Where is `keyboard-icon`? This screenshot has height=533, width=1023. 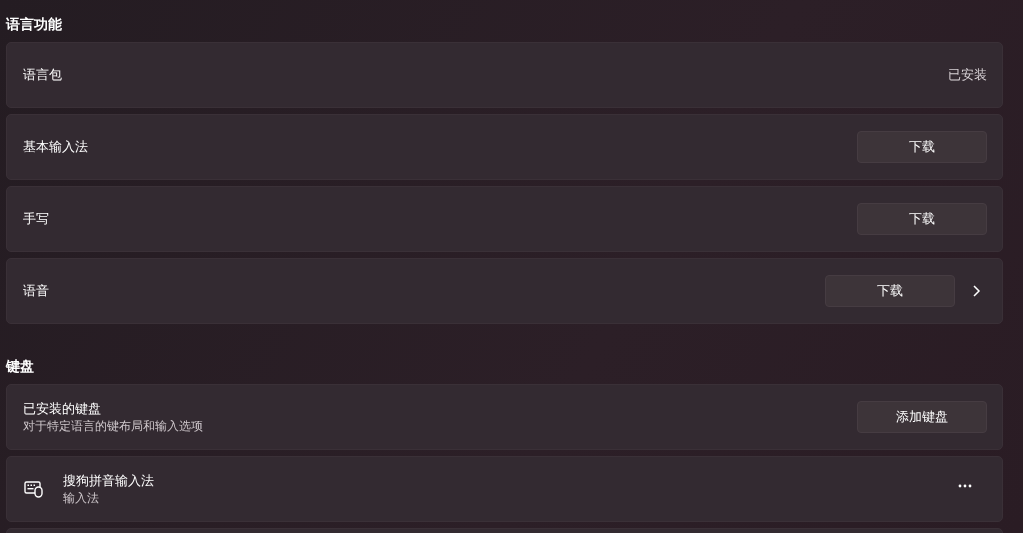 keyboard-icon is located at coordinates (34, 489).